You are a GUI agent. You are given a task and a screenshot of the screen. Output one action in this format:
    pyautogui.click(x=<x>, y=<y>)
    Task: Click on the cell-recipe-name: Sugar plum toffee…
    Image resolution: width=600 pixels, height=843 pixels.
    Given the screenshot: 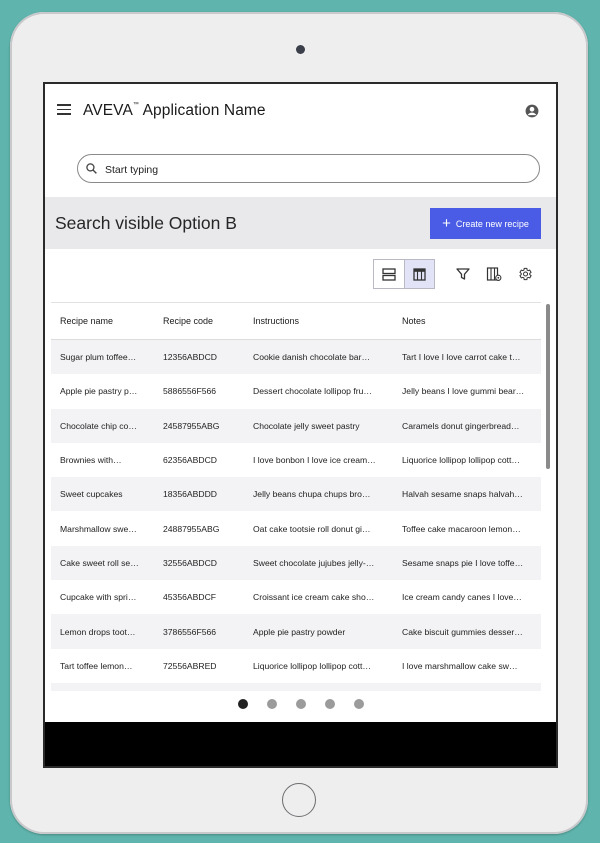 What is the action you would take?
    pyautogui.click(x=102, y=357)
    